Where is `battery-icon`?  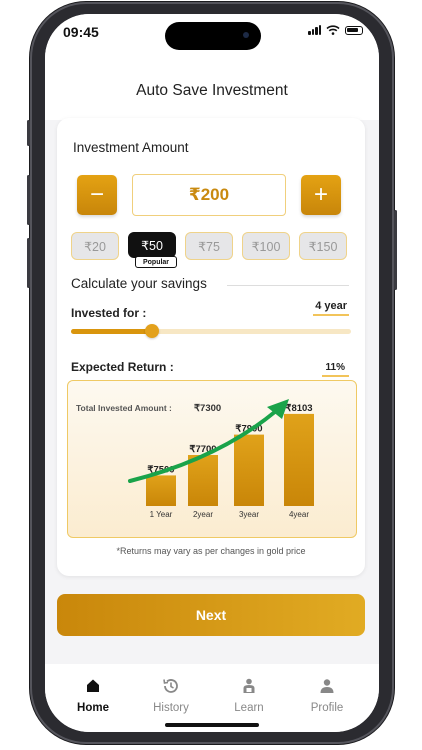 battery-icon is located at coordinates (354, 30).